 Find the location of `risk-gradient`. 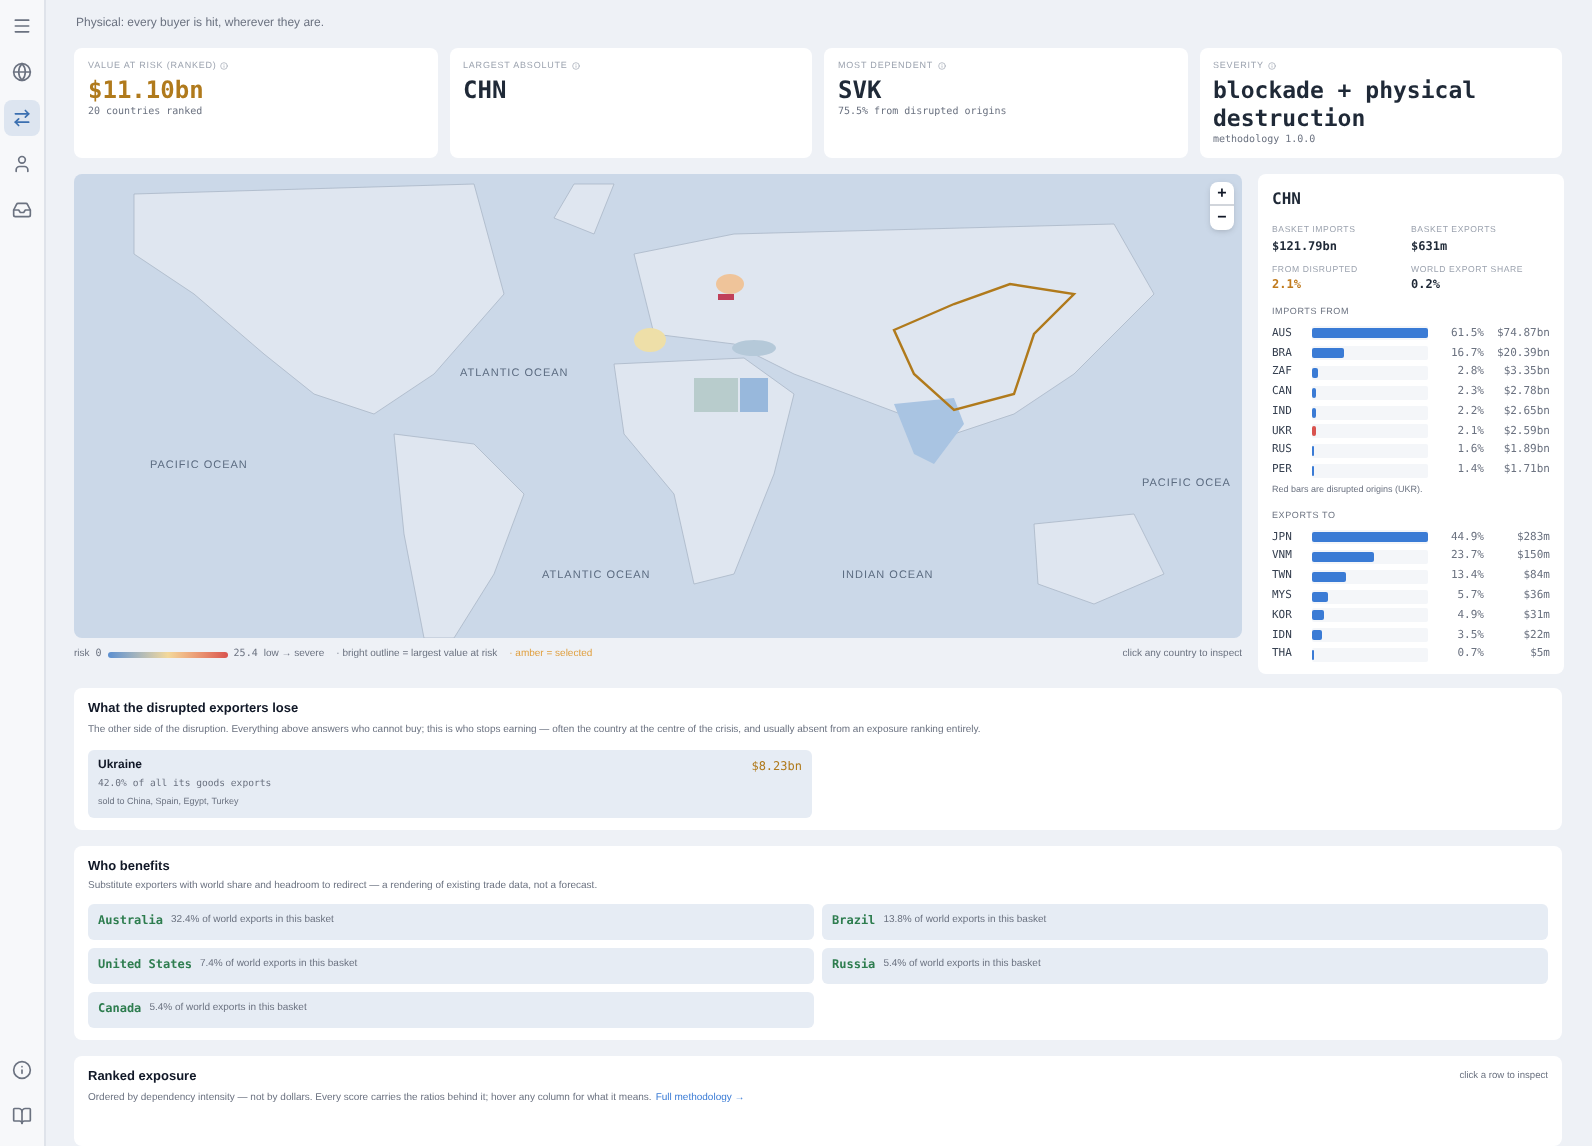

risk-gradient is located at coordinates (167, 654).